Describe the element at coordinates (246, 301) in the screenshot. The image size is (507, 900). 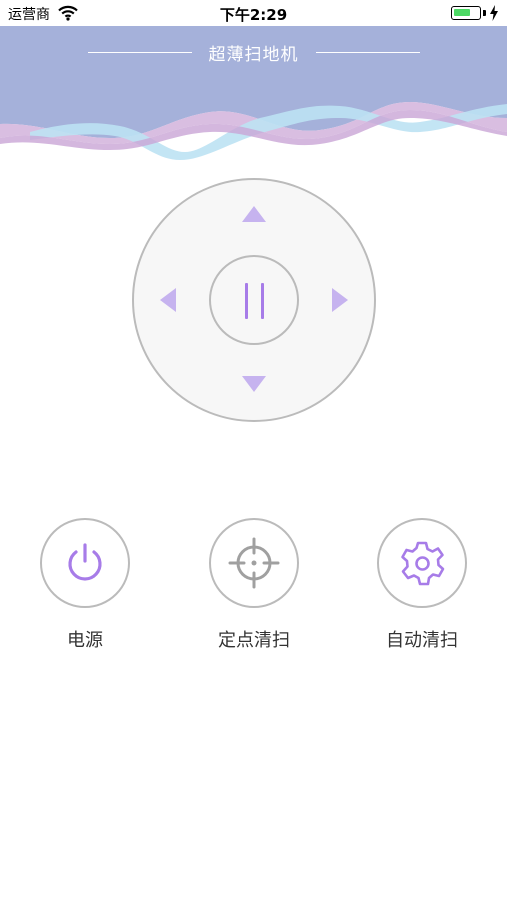
I see `pause-icon` at that location.